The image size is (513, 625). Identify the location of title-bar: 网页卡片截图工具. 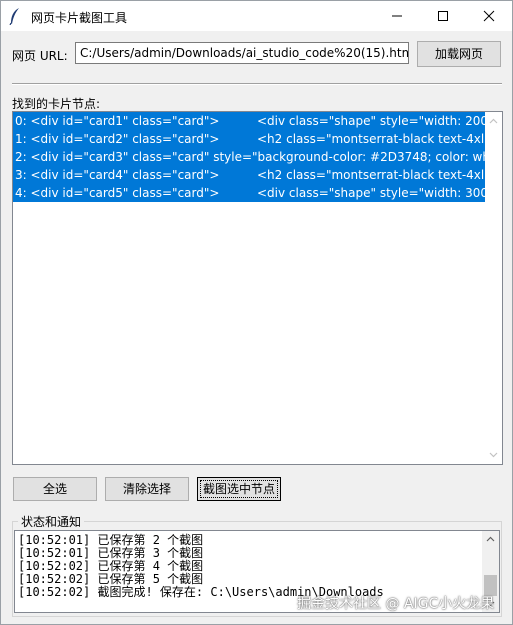
(256, 16).